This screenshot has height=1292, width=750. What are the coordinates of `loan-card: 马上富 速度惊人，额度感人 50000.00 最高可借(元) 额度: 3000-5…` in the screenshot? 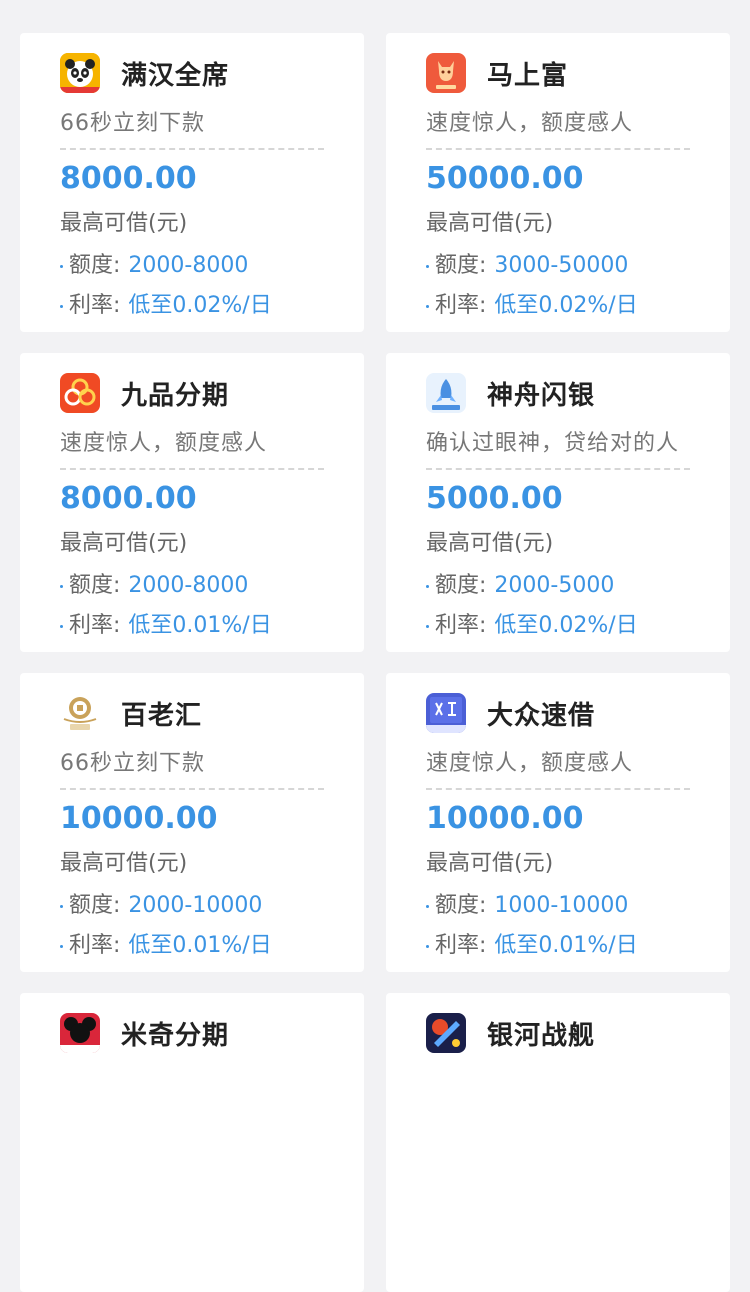 It's located at (558, 182).